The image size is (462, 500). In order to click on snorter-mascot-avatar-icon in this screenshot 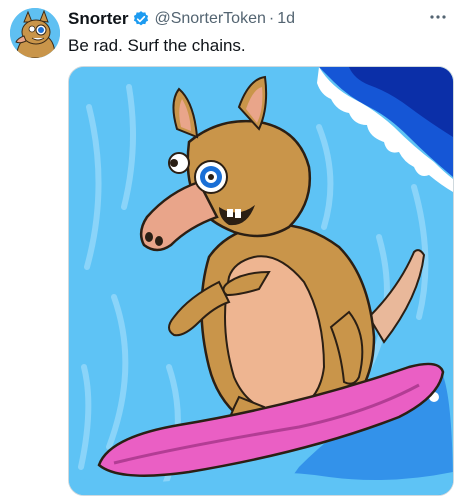, I will do `click(35, 33)`.